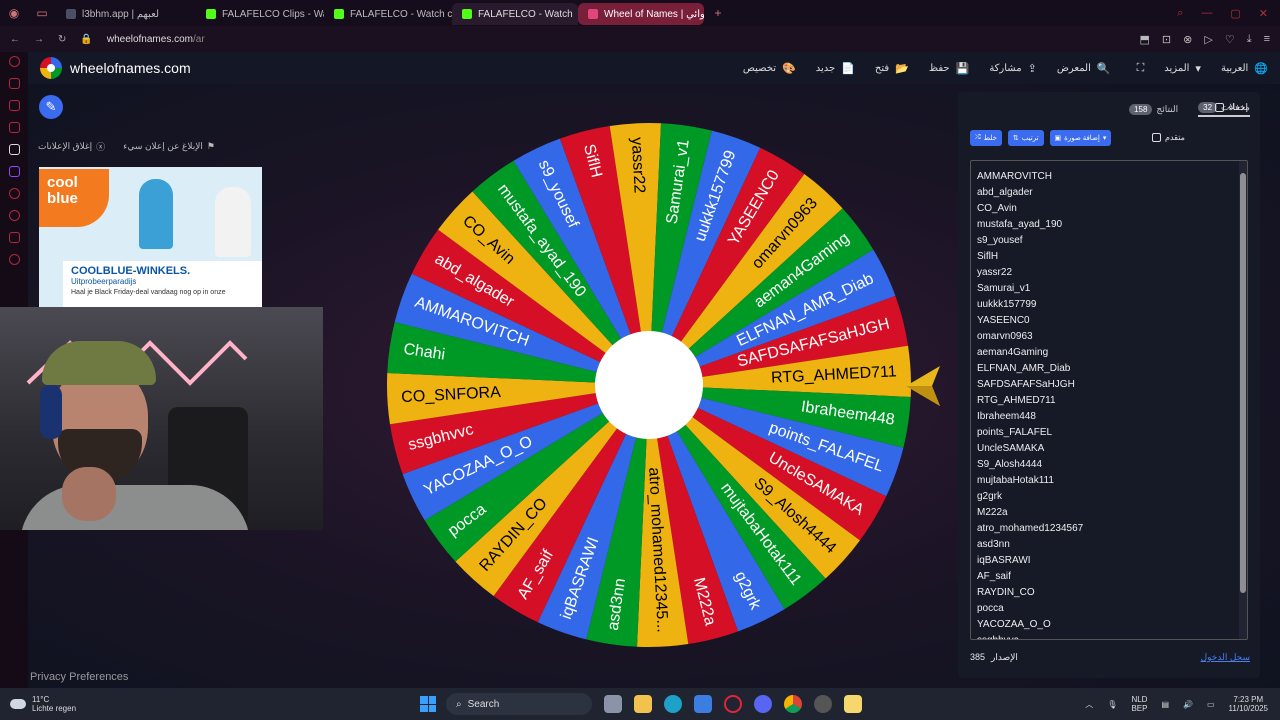 The width and height of the screenshot is (1280, 720). I want to click on sidebar-messenger-icon, so click(14, 105).